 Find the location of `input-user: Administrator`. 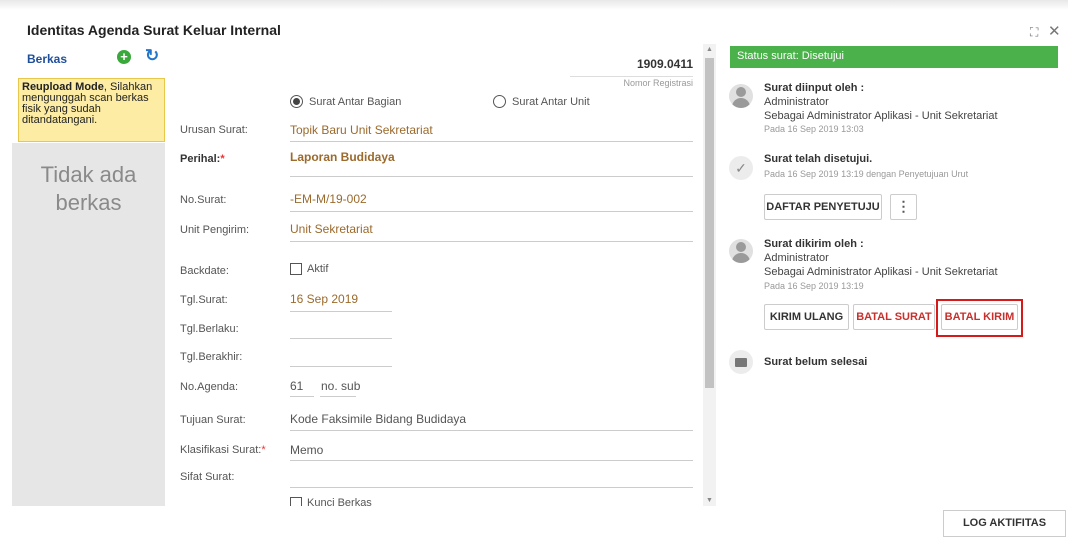

input-user: Administrator is located at coordinates (796, 102).